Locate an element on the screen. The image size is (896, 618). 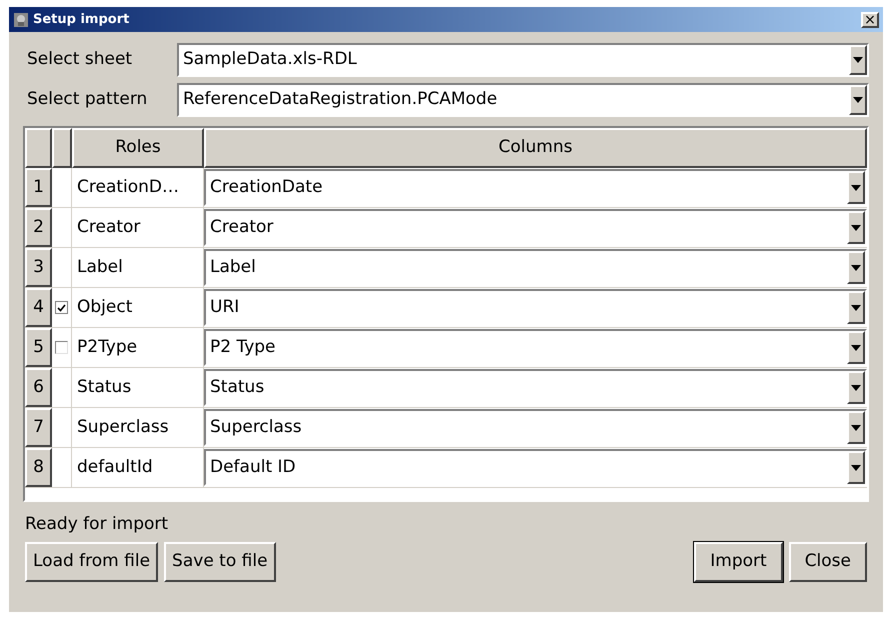
column-select: Label is located at coordinates (535, 267).